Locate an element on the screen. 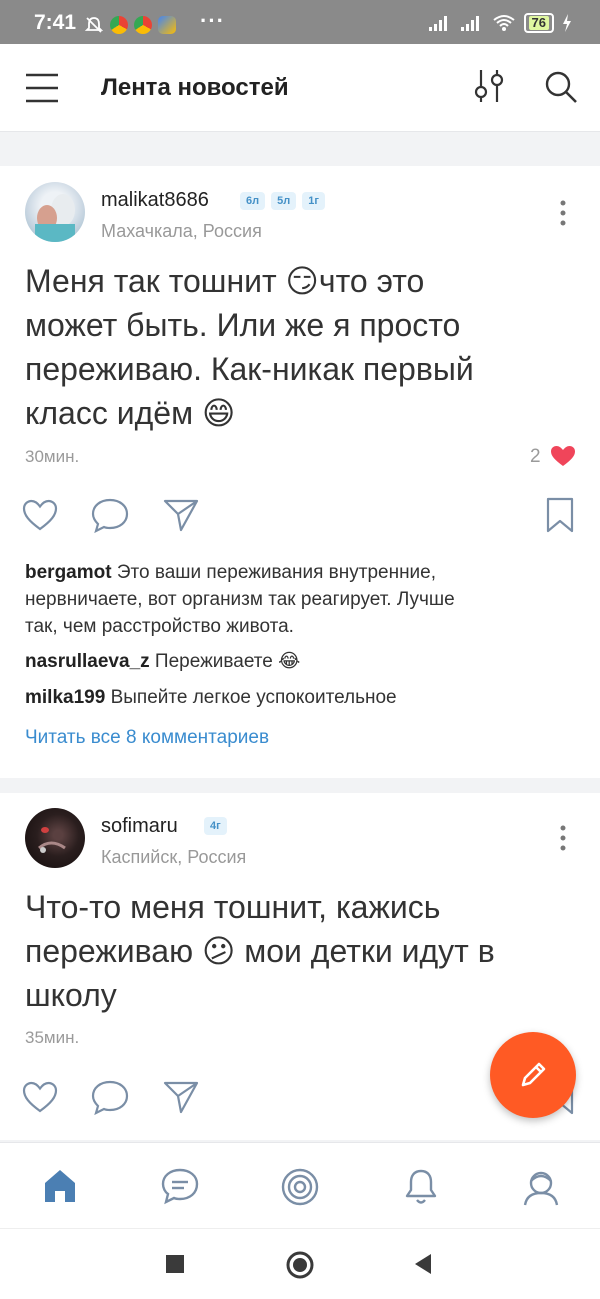 This screenshot has height=1299, width=600. battery-icon: 76 is located at coordinates (538, 23).